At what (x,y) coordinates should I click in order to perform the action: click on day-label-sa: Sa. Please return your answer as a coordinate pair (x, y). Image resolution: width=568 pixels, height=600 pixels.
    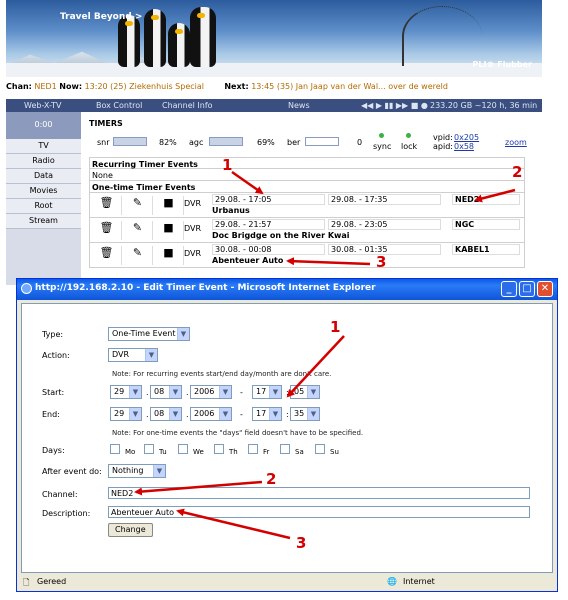
    Looking at the image, I should click on (299, 452).